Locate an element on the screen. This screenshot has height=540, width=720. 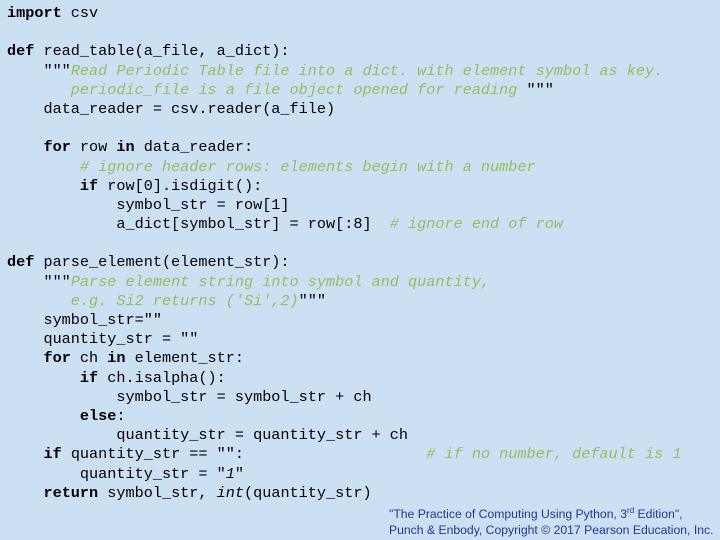
code-text: symbol_str, is located at coordinates (157, 492).